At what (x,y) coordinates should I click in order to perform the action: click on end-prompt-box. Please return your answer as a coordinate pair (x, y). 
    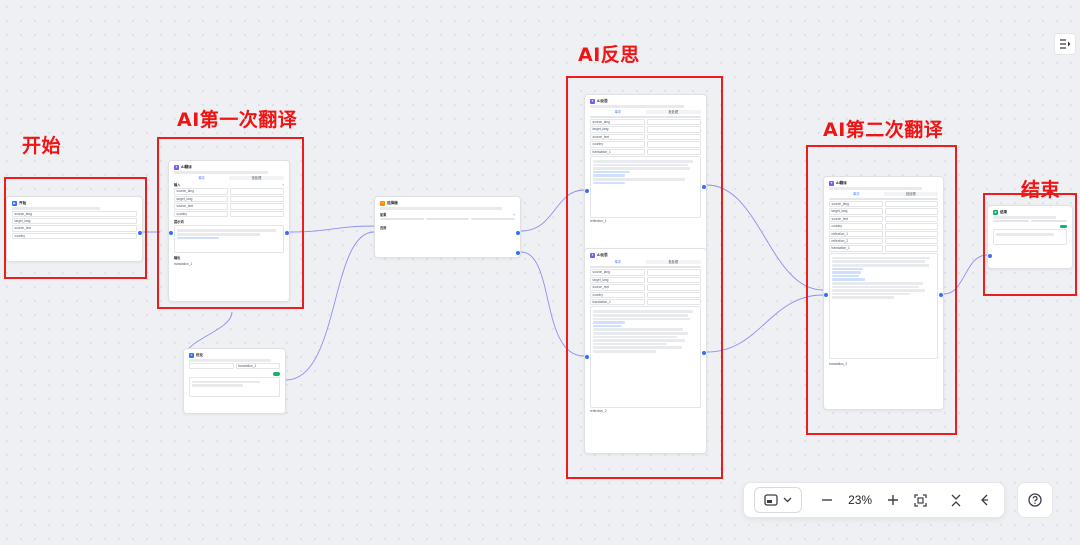
    Looking at the image, I should click on (1030, 237).